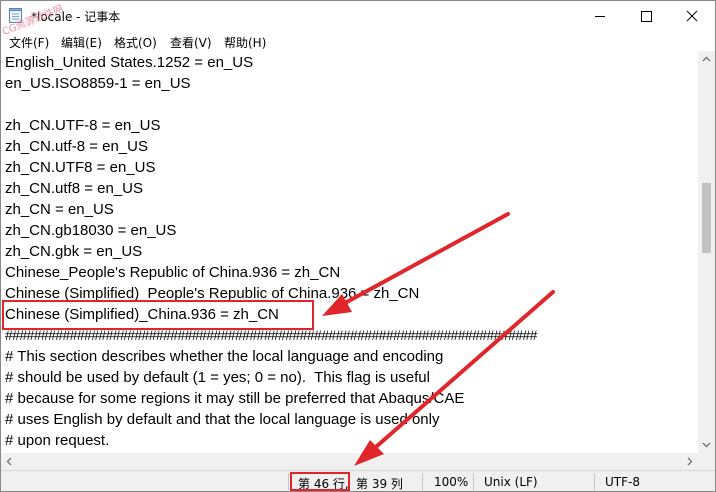 This screenshot has height=492, width=716. I want to click on editor-line: zh_CN.gbk = en_US, so click(74, 251).